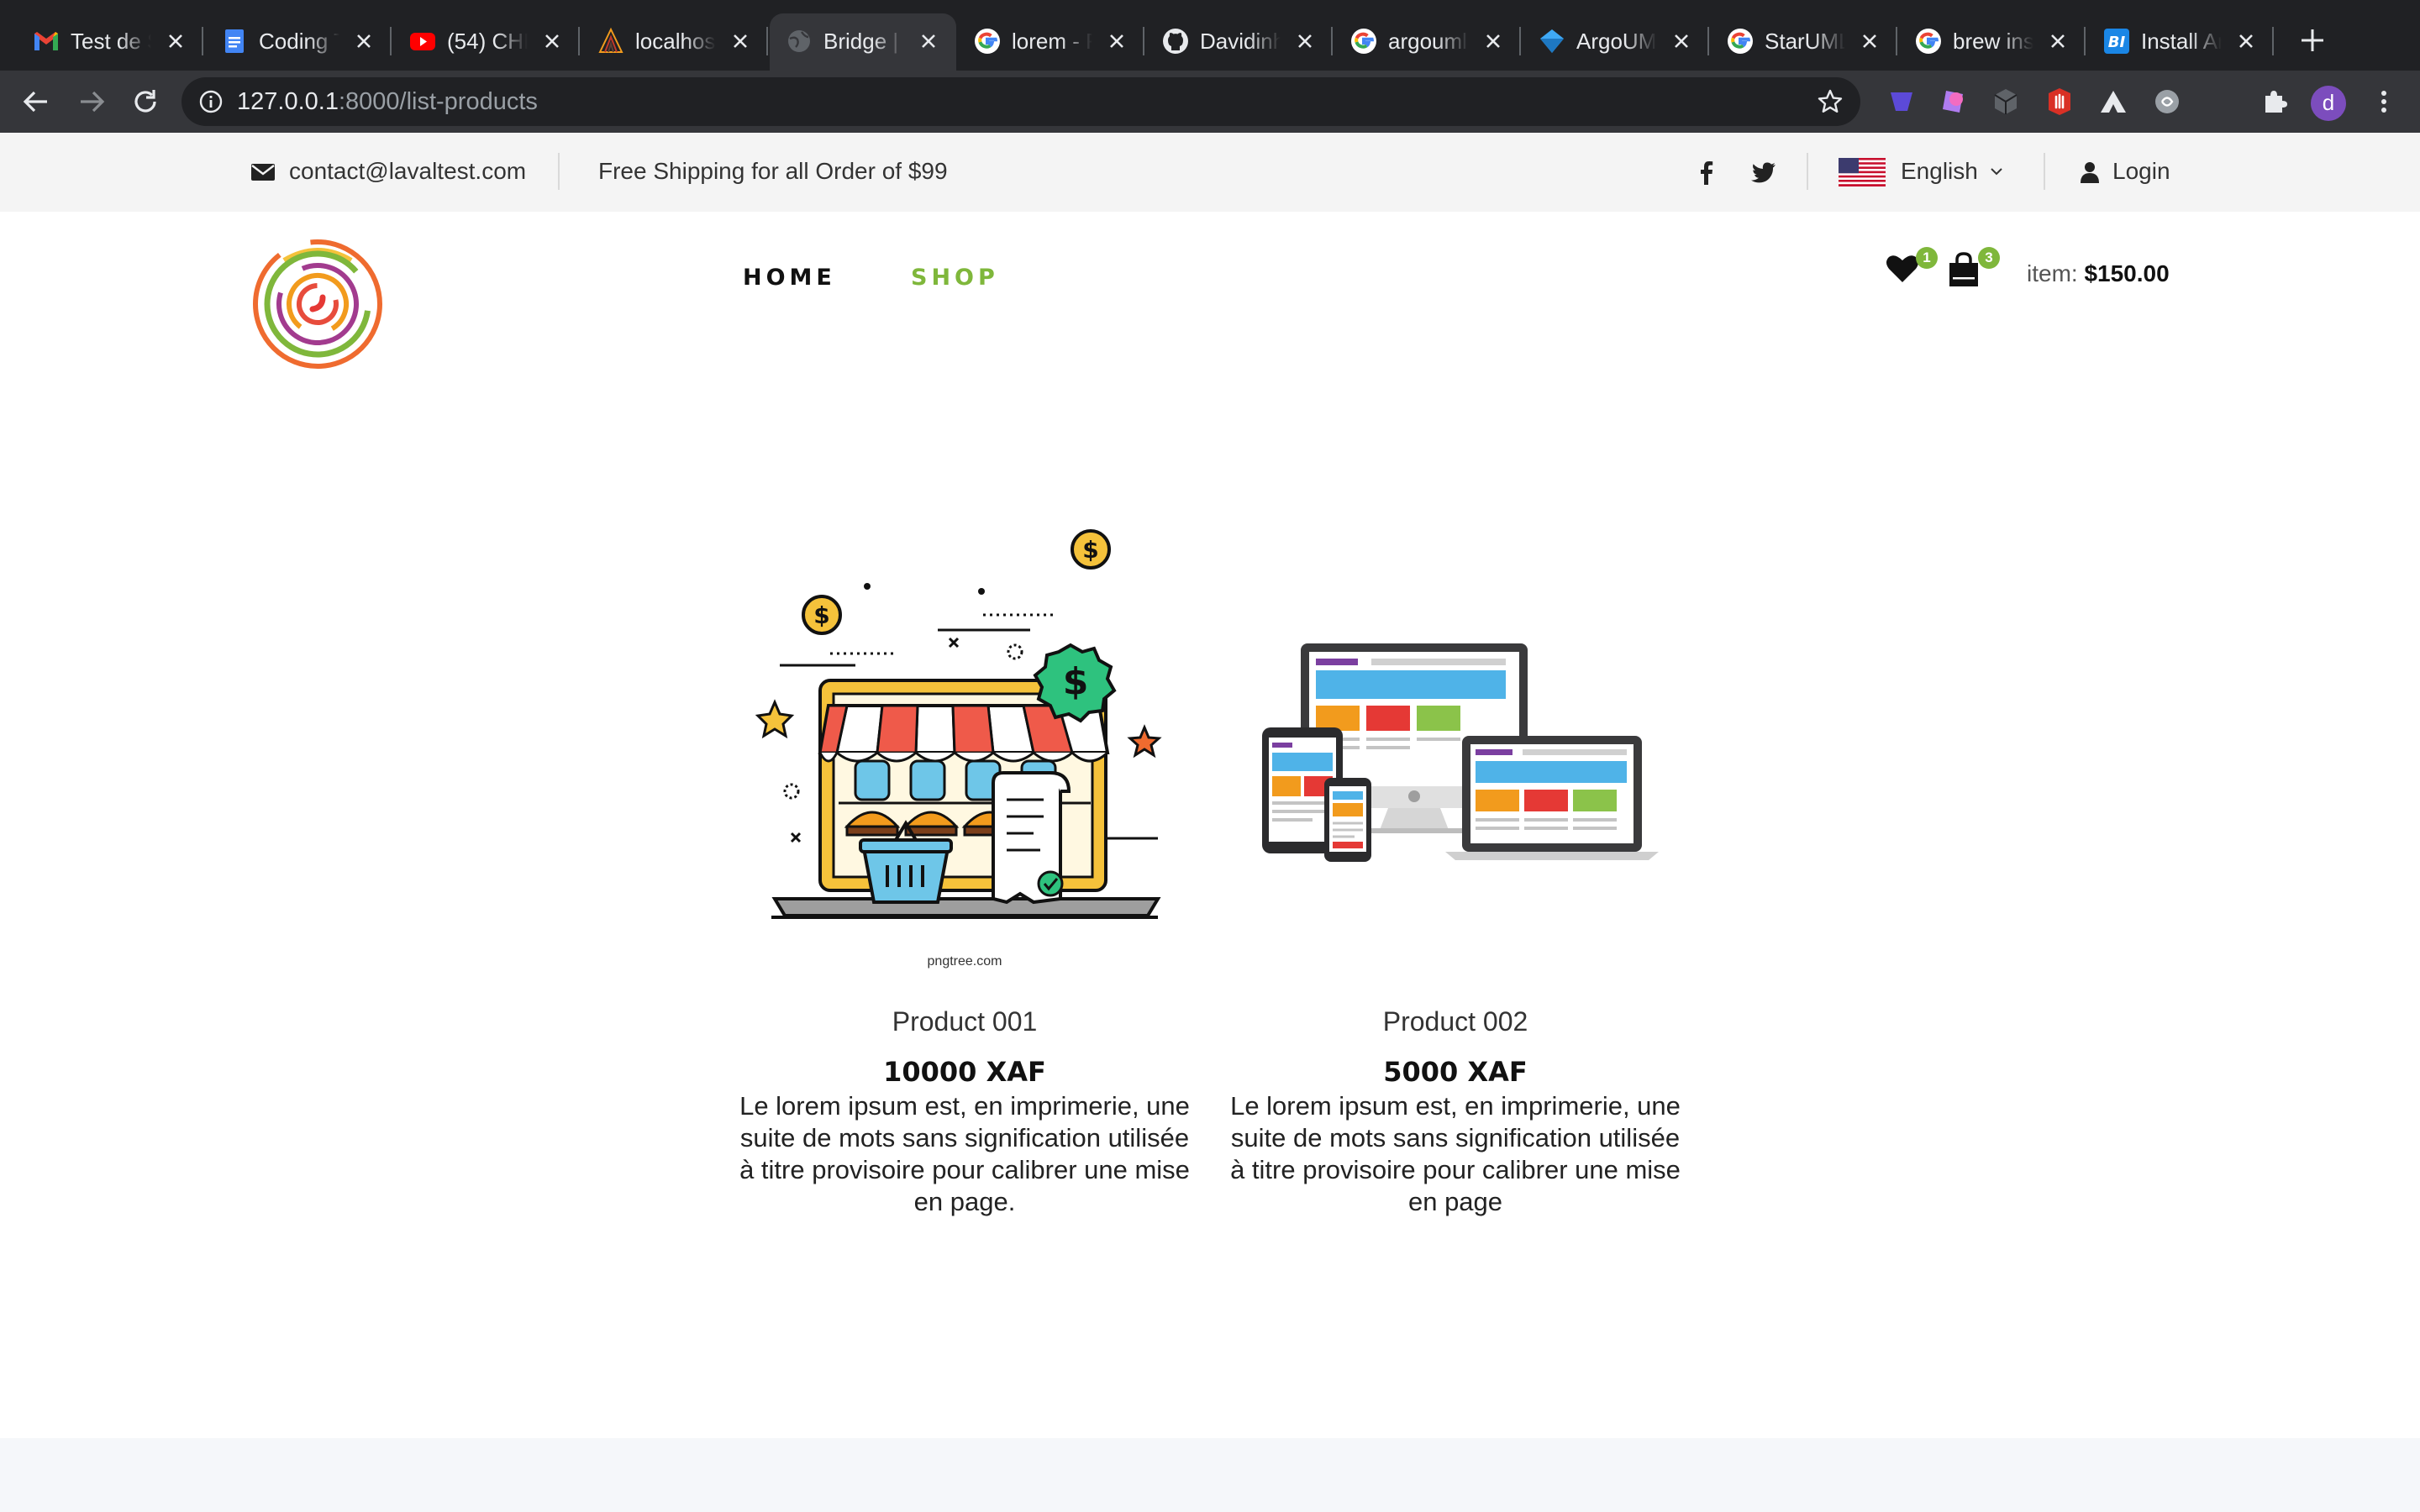 The height and width of the screenshot is (1512, 2420). Describe the element at coordinates (1210, 132) in the screenshot. I see `browser-toolbar: 127.0.0.1:8000/list-products 18 d` at that location.